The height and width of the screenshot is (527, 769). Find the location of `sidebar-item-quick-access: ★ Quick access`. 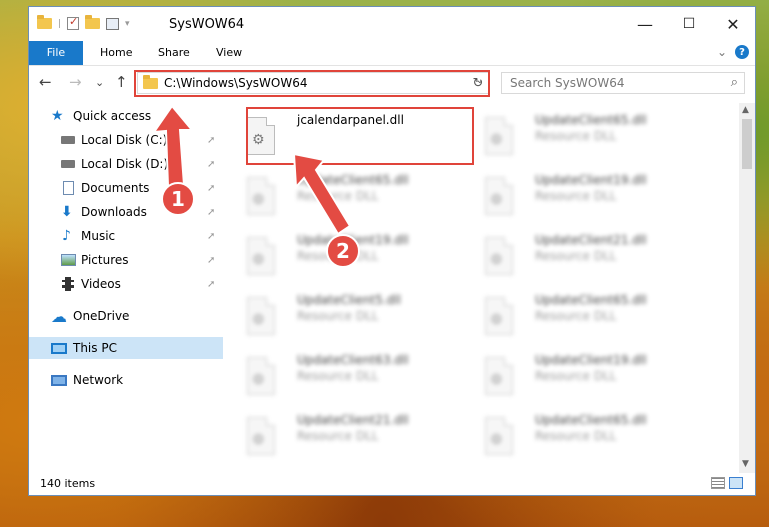

sidebar-item-quick-access: ★ Quick access is located at coordinates (126, 116).